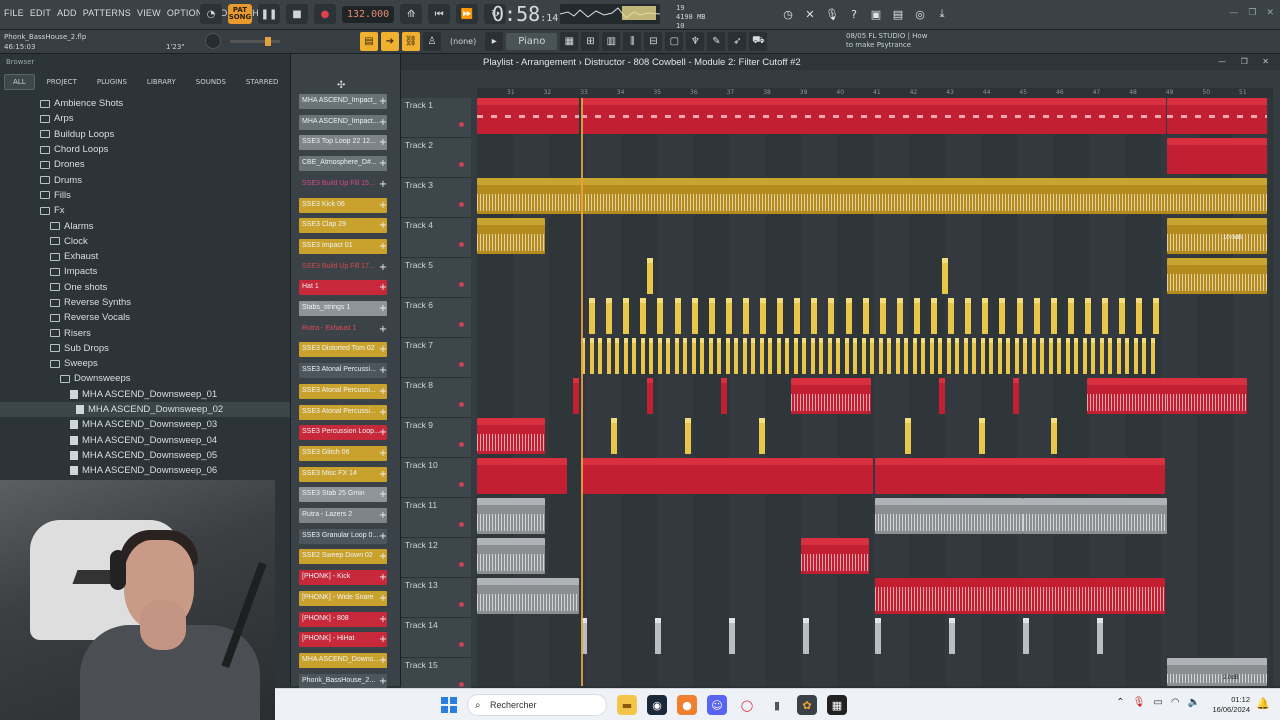  I want to click on browser-folder: Clock, so click(145, 241).